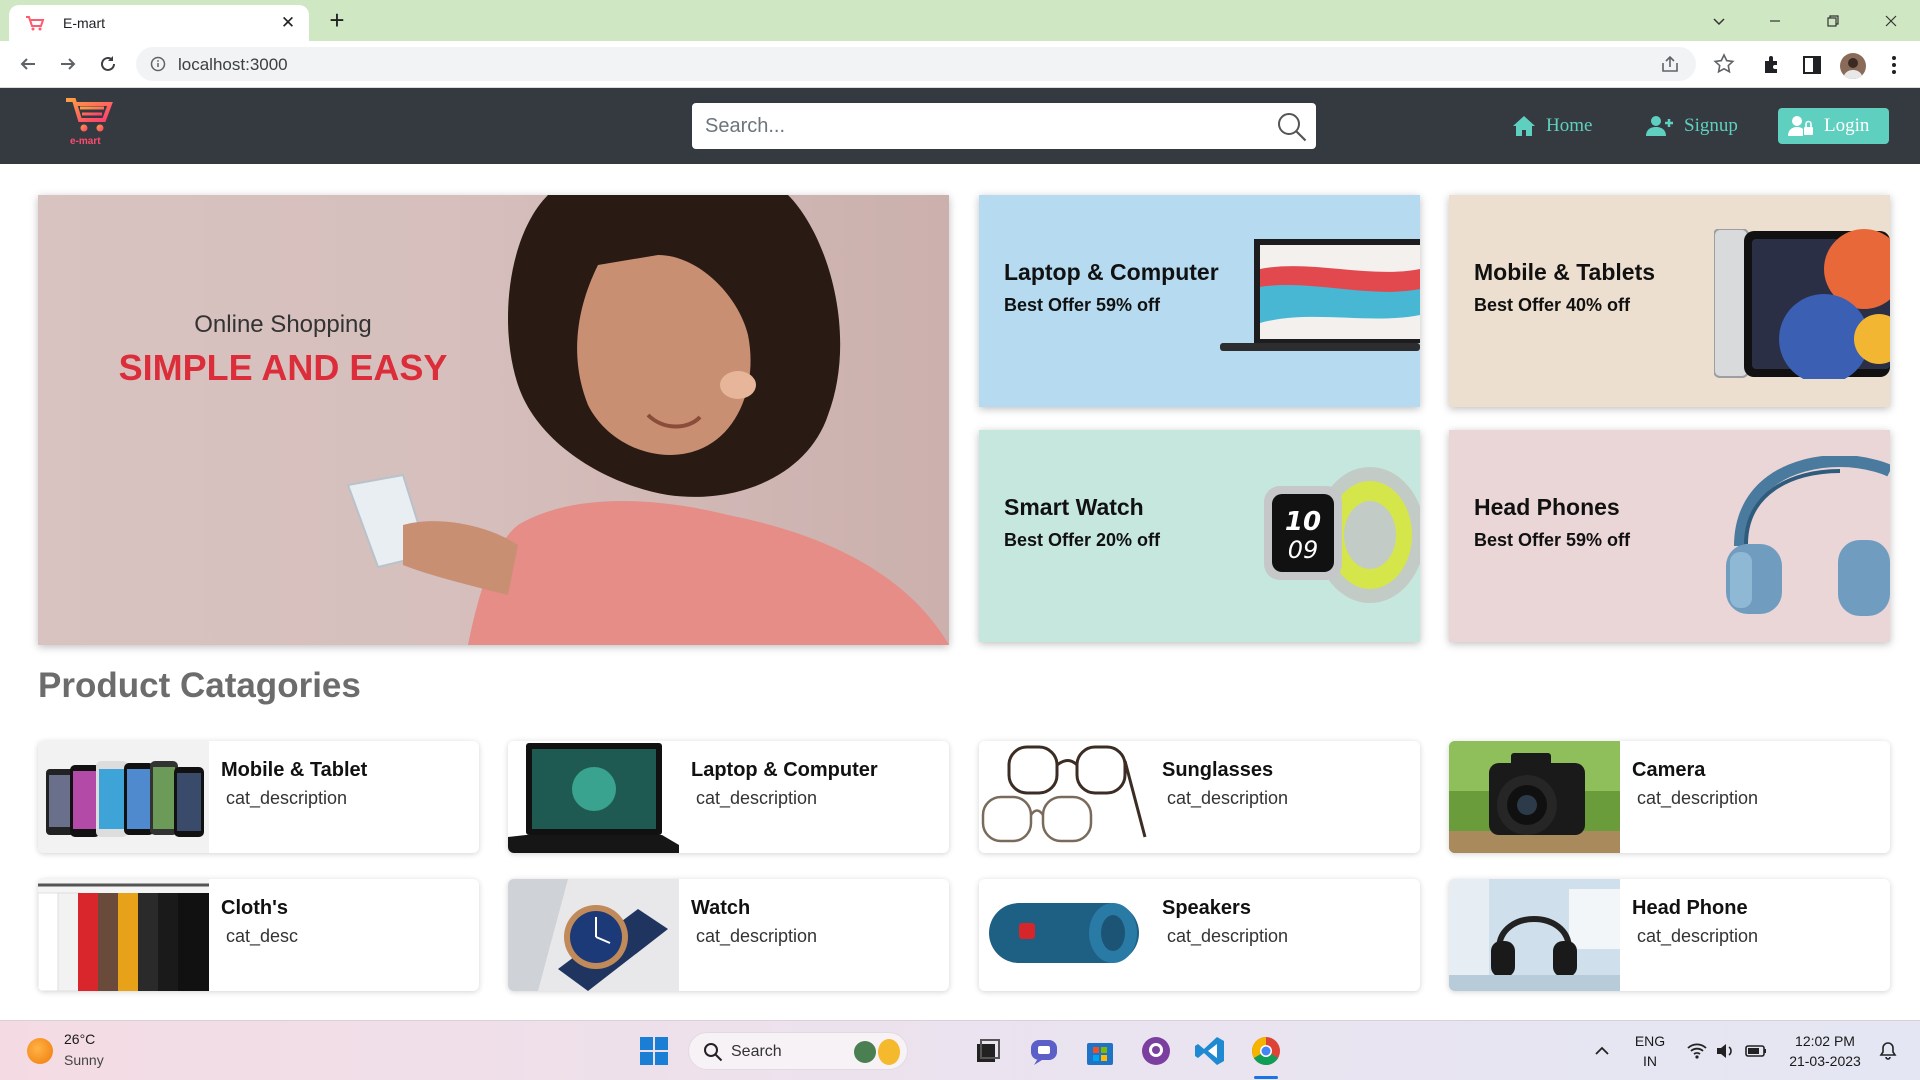  I want to click on category-name: Laptop & Computer, so click(784, 770).